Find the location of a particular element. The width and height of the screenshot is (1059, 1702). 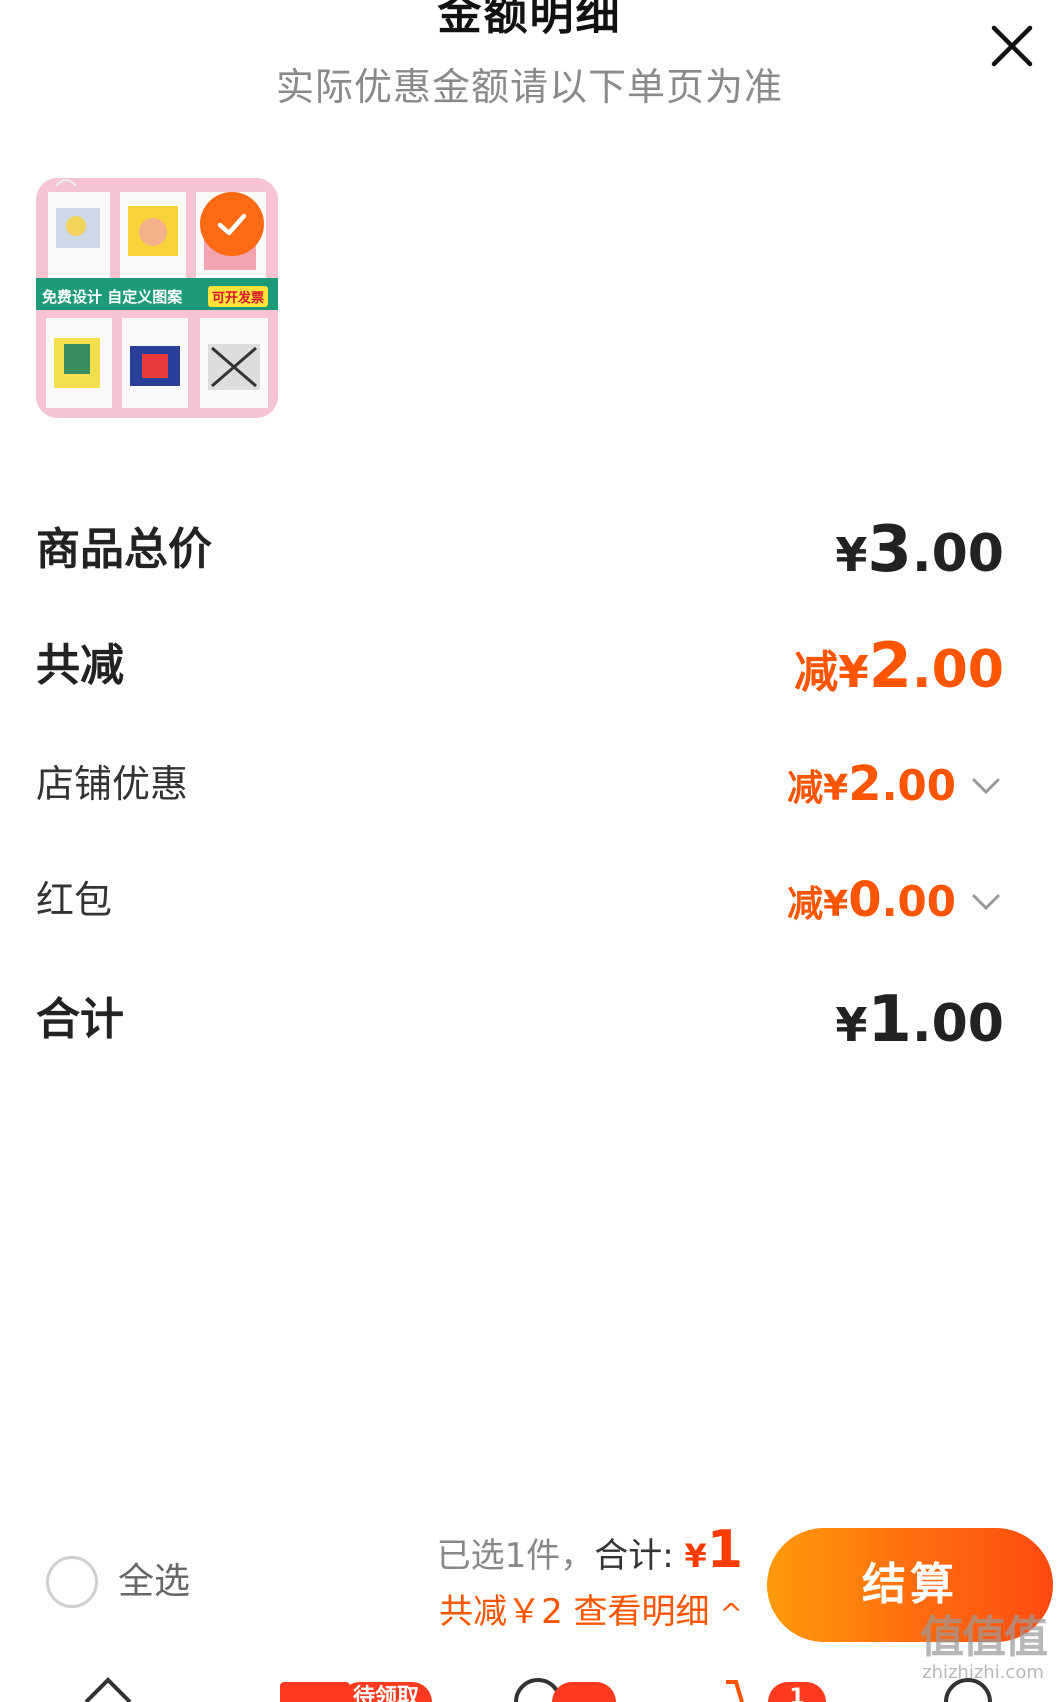

select-all-label: 全选 is located at coordinates (154, 1582).